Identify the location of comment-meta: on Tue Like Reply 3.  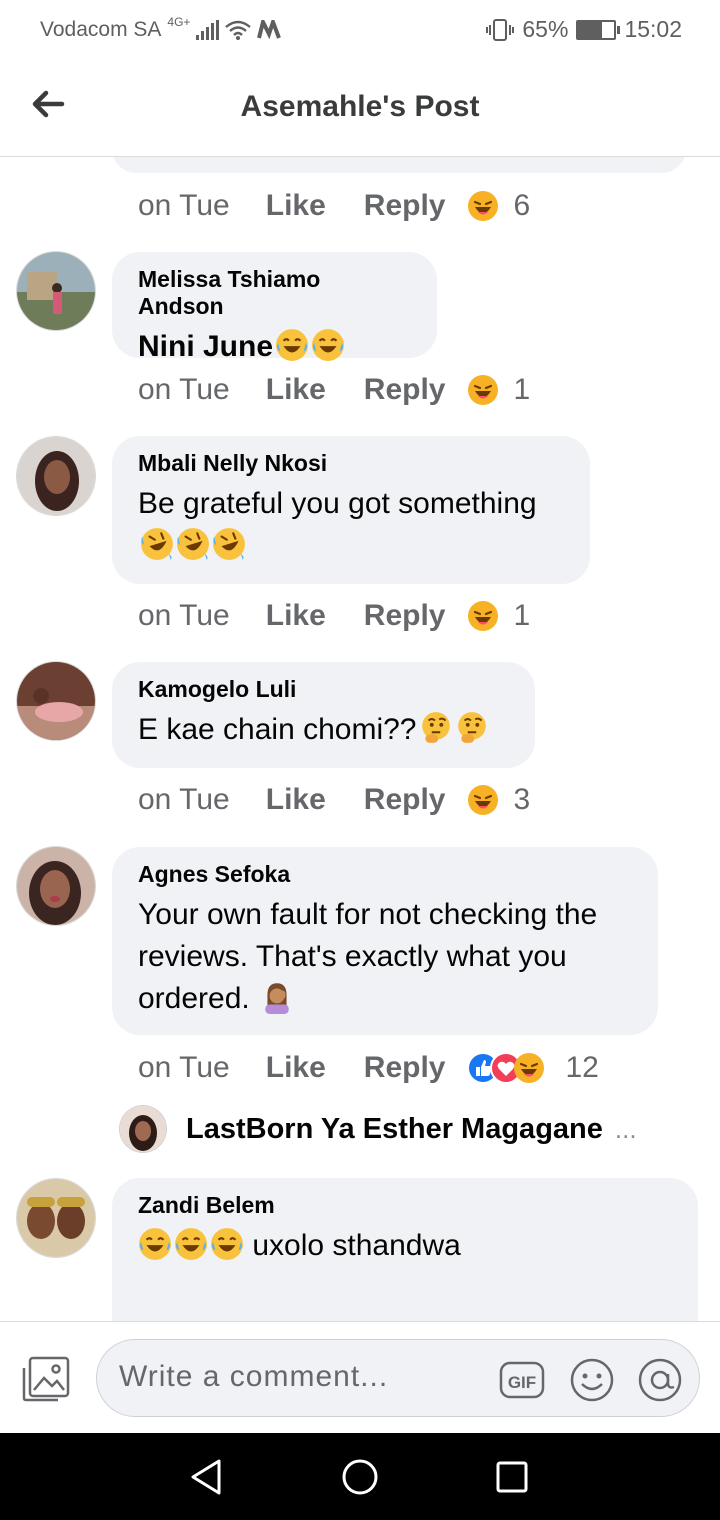
(334, 800).